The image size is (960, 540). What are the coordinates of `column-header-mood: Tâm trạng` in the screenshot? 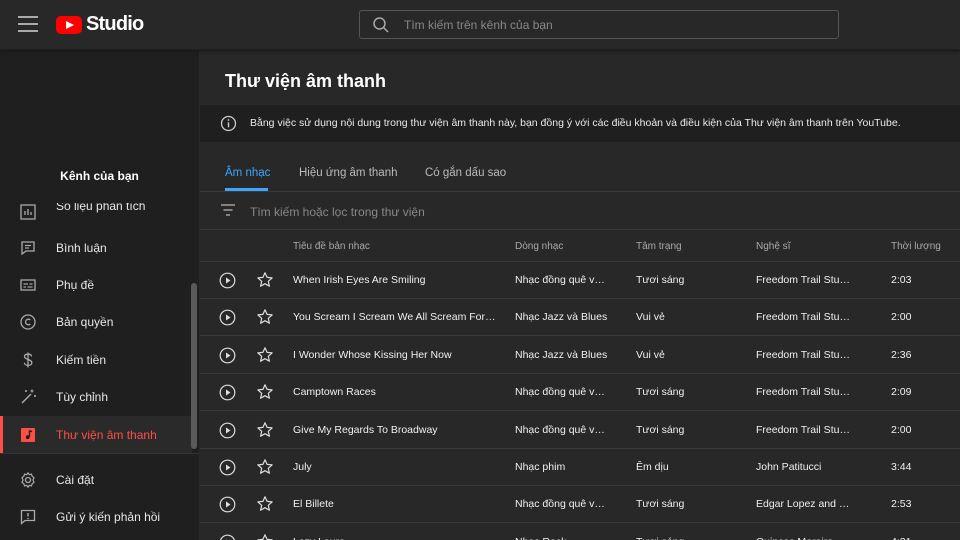 It's located at (659, 246).